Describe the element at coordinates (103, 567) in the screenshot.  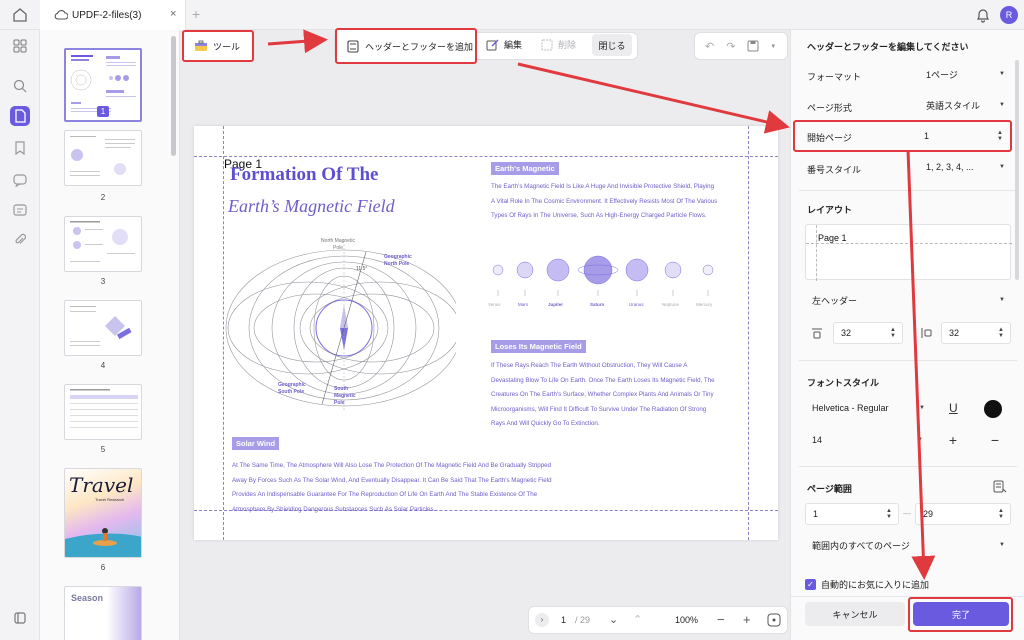
I see `thumbnail-number: 6` at that location.